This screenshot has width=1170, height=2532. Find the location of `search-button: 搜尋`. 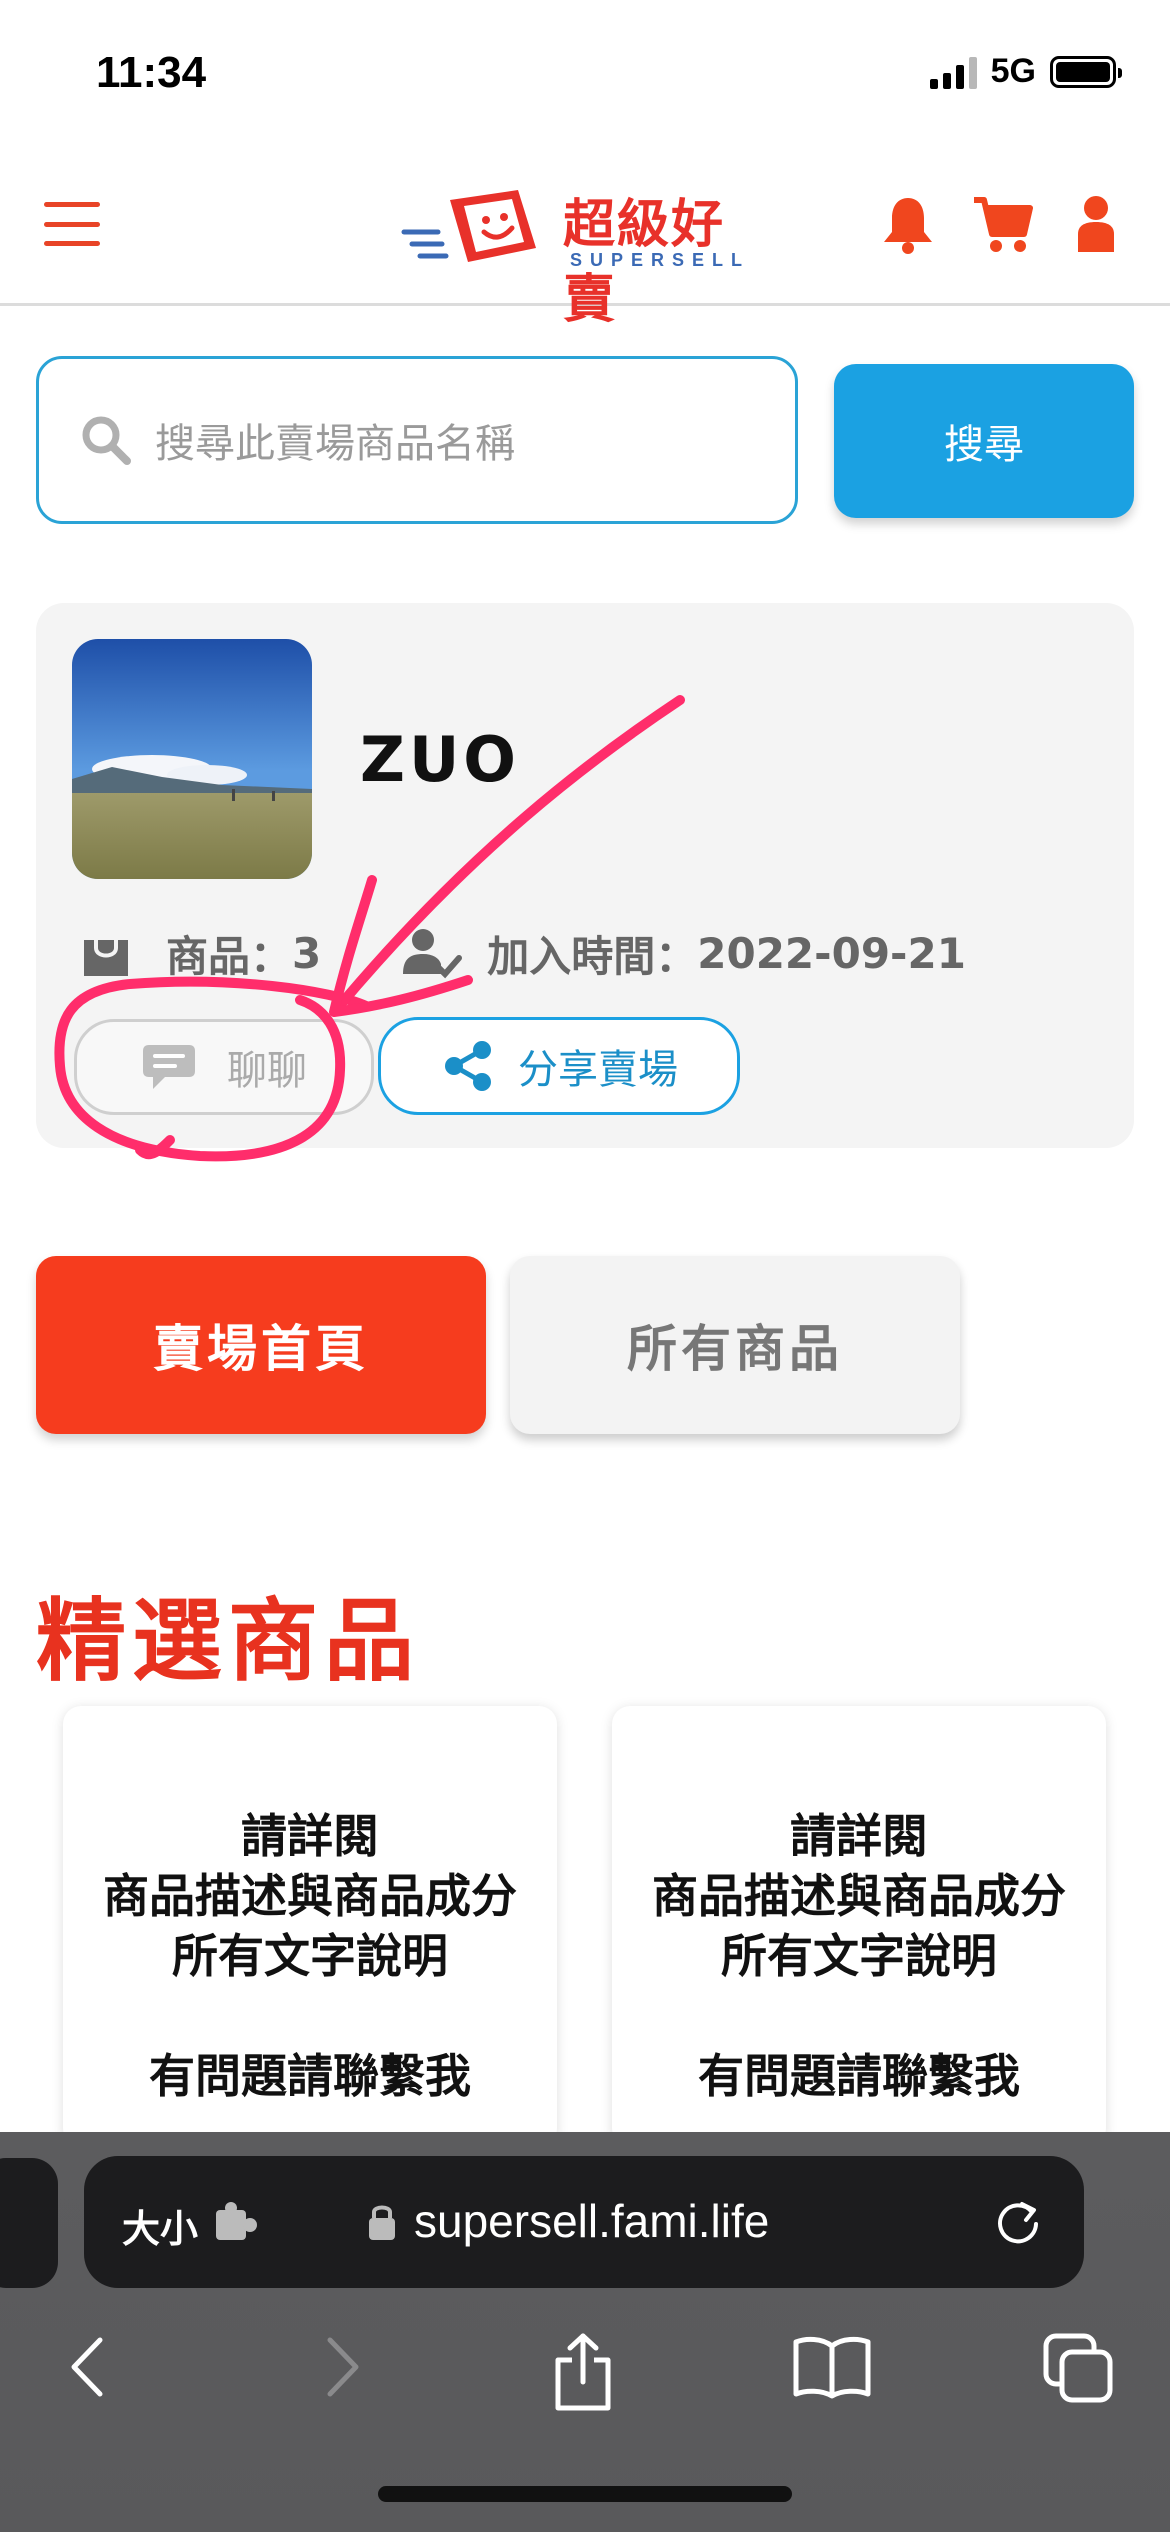

search-button: 搜尋 is located at coordinates (984, 441).